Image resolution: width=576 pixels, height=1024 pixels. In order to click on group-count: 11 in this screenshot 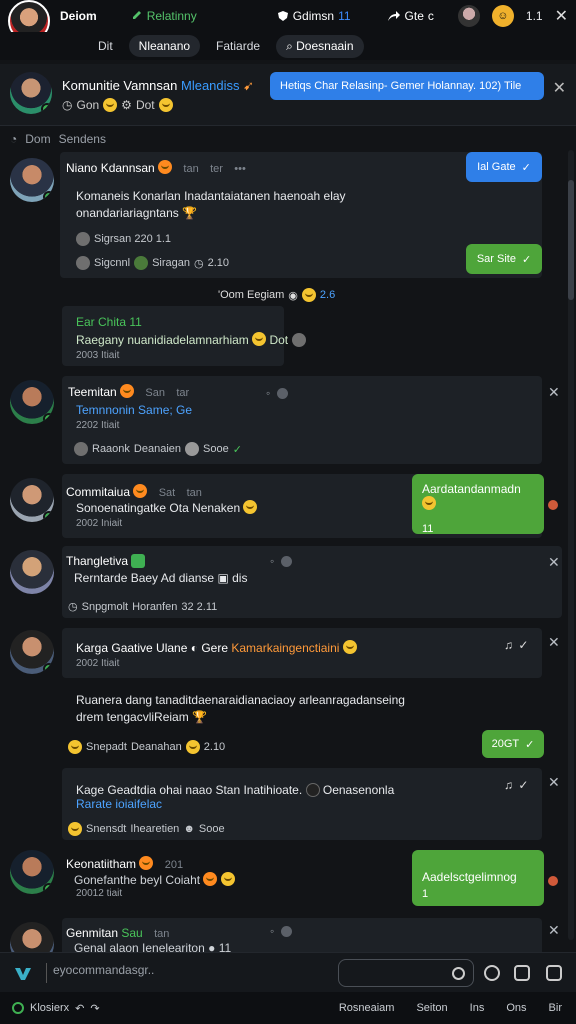, I will do `click(344, 16)`.